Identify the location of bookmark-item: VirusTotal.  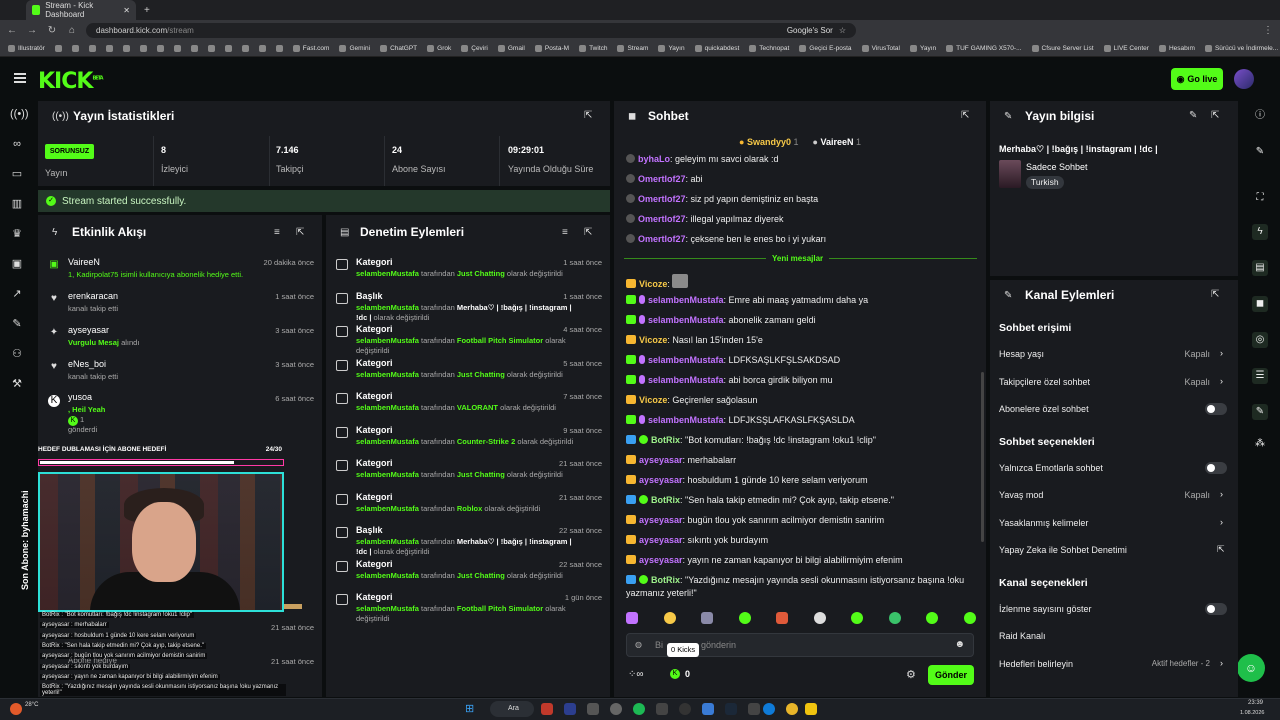
(880, 48).